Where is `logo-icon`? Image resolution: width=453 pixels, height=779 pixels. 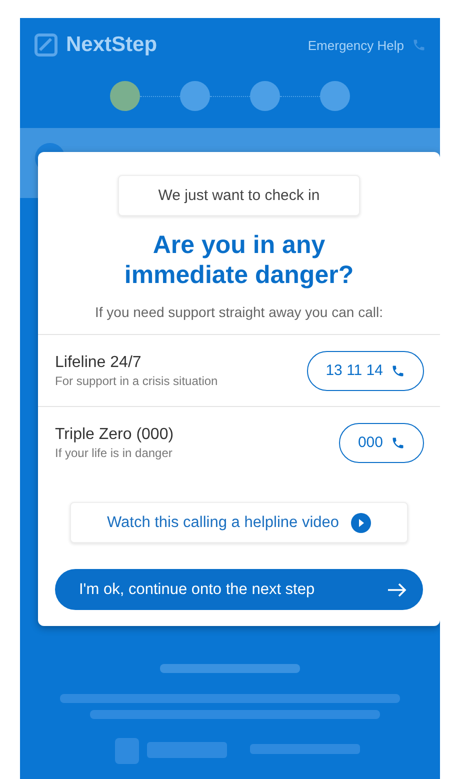
logo-icon is located at coordinates (46, 45).